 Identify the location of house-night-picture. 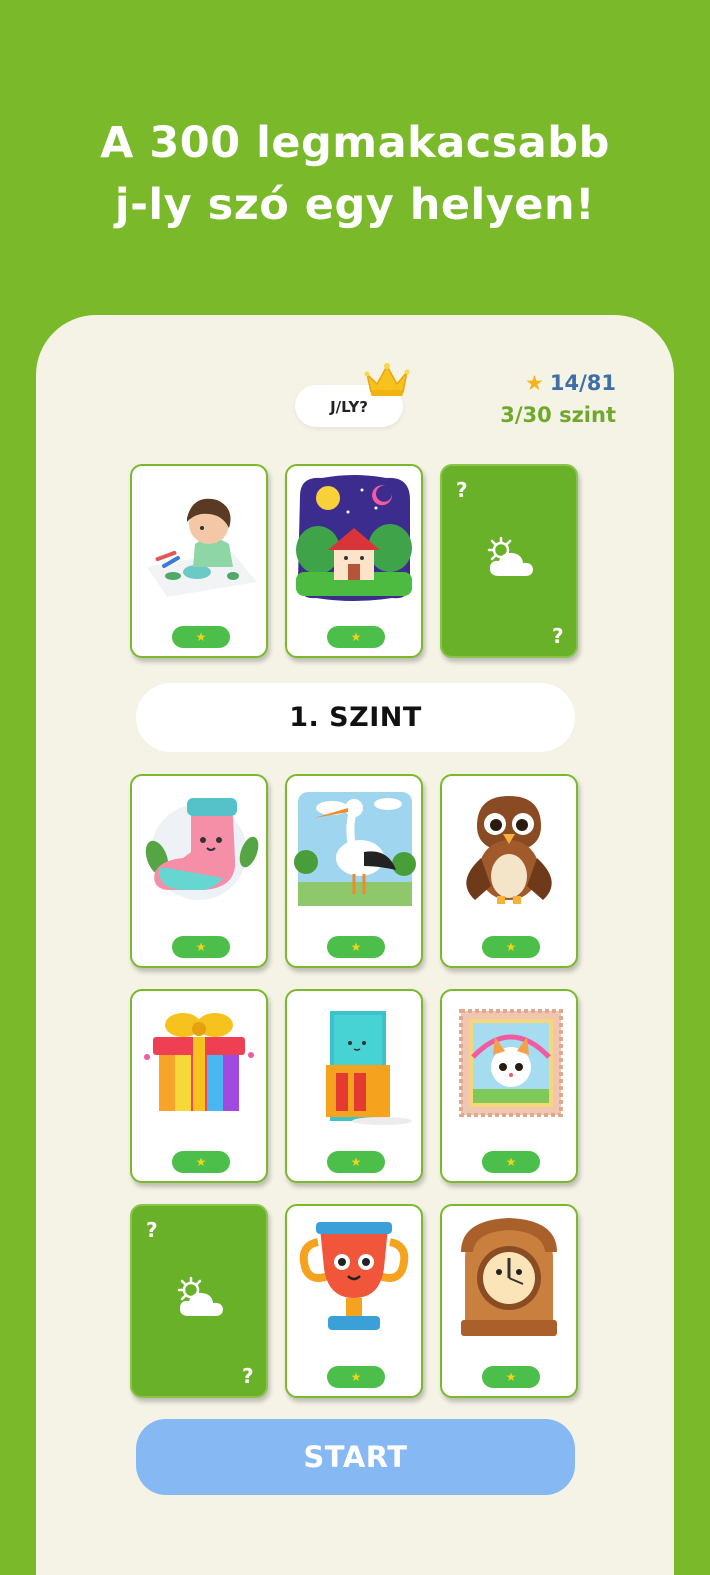
(354, 538).